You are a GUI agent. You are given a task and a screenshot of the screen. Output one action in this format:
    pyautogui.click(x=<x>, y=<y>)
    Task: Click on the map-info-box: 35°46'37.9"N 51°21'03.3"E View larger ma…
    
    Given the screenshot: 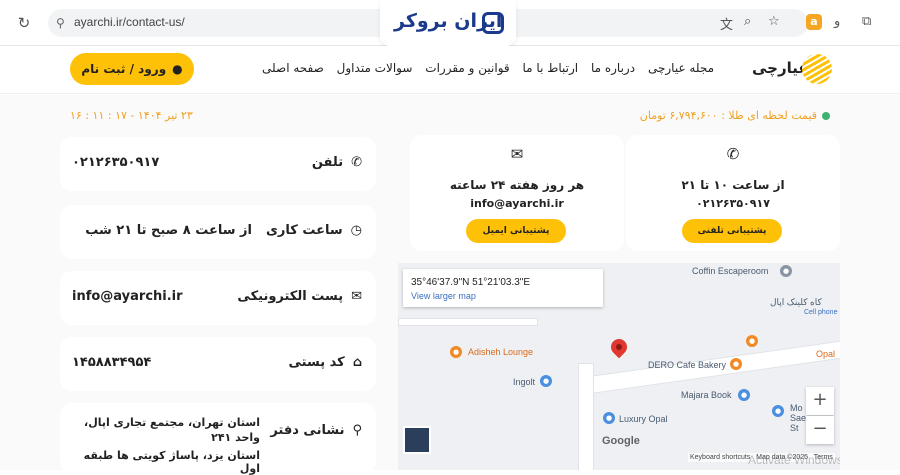 What is the action you would take?
    pyautogui.click(x=503, y=288)
    